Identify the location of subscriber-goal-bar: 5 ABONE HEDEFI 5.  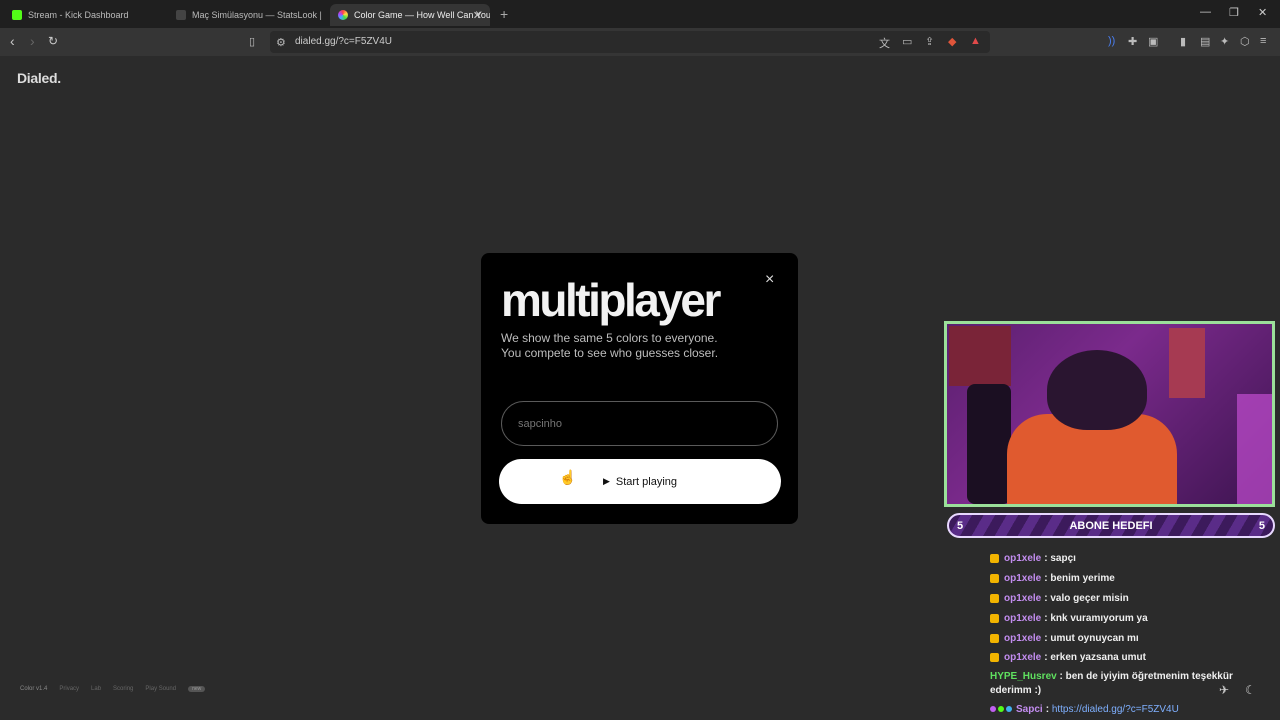
(1111, 525).